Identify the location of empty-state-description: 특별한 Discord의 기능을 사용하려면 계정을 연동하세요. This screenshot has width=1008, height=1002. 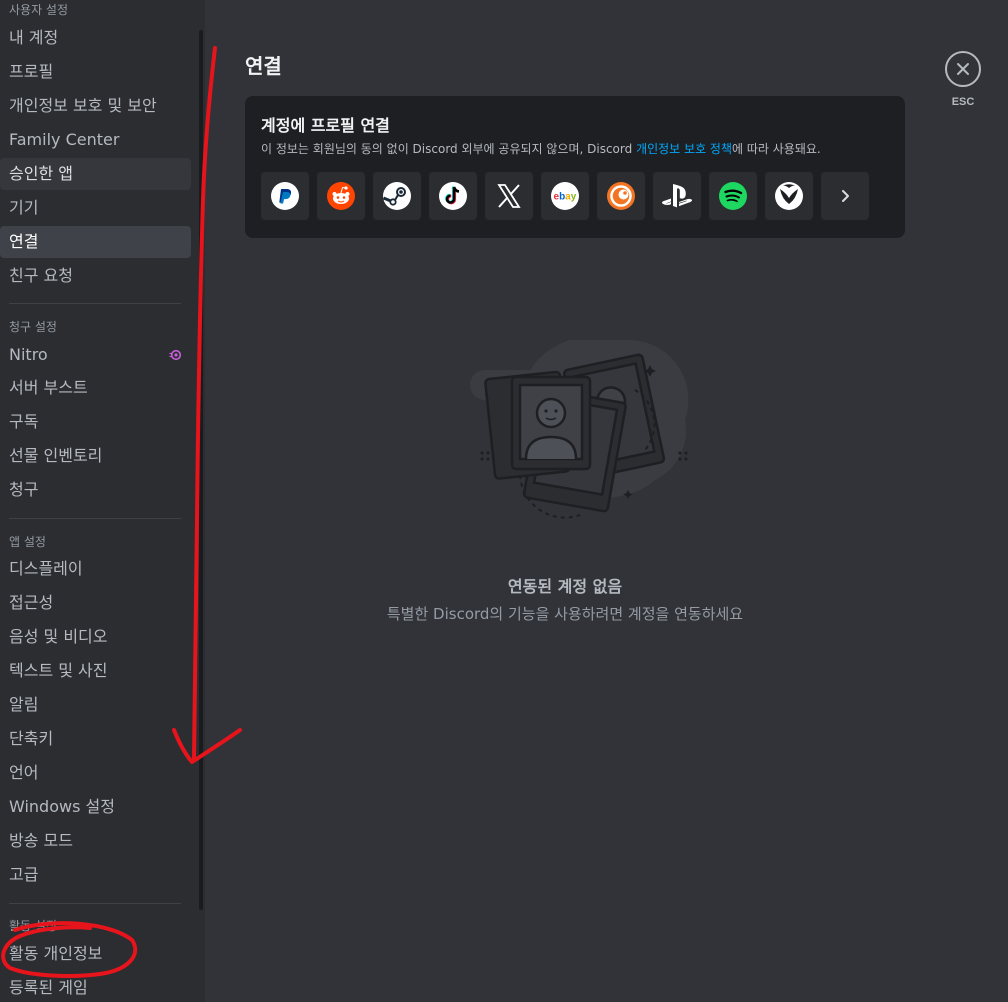
(565, 614).